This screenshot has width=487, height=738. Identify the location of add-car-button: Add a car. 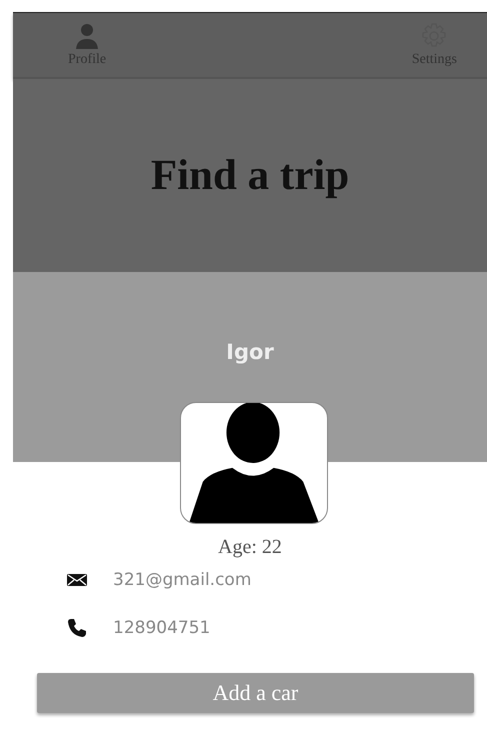
(255, 693).